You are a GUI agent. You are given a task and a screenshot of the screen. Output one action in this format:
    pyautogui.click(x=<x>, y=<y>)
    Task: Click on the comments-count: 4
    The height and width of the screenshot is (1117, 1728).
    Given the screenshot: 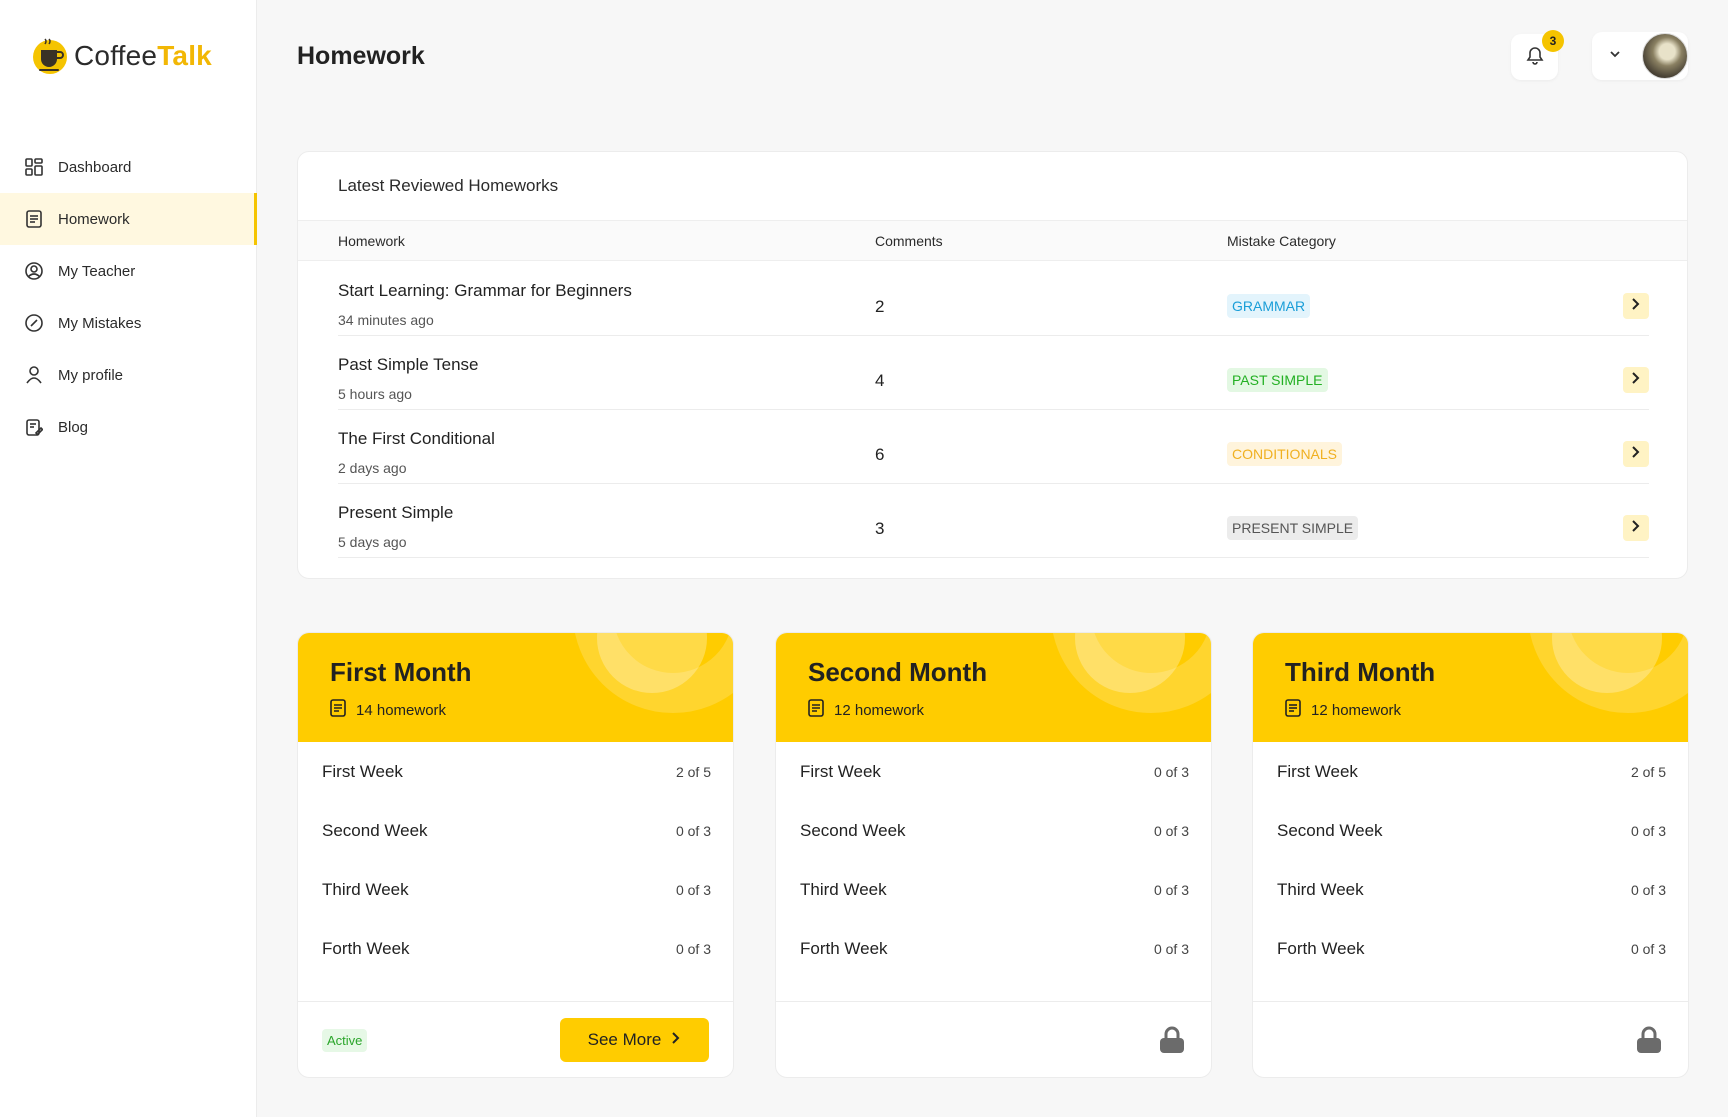 What is the action you would take?
    pyautogui.click(x=880, y=380)
    